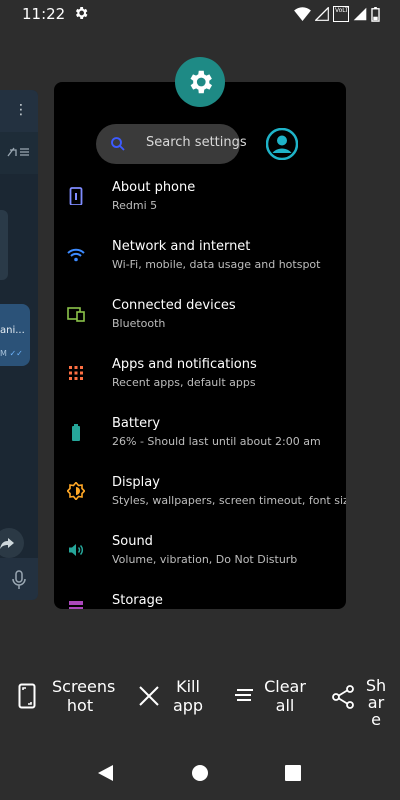 The image size is (400, 800). Describe the element at coordinates (188, 696) in the screenshot. I see `kill-app-label: Kill app` at that location.